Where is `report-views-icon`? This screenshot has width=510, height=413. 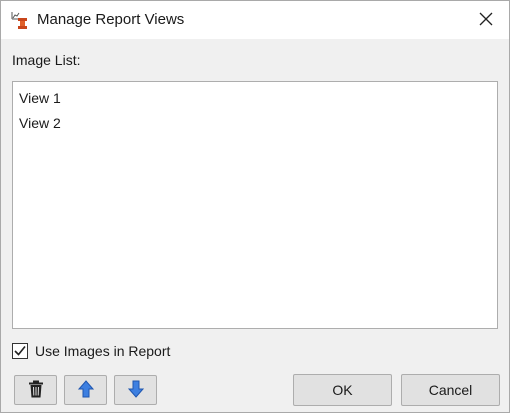
report-views-icon is located at coordinates (20, 20).